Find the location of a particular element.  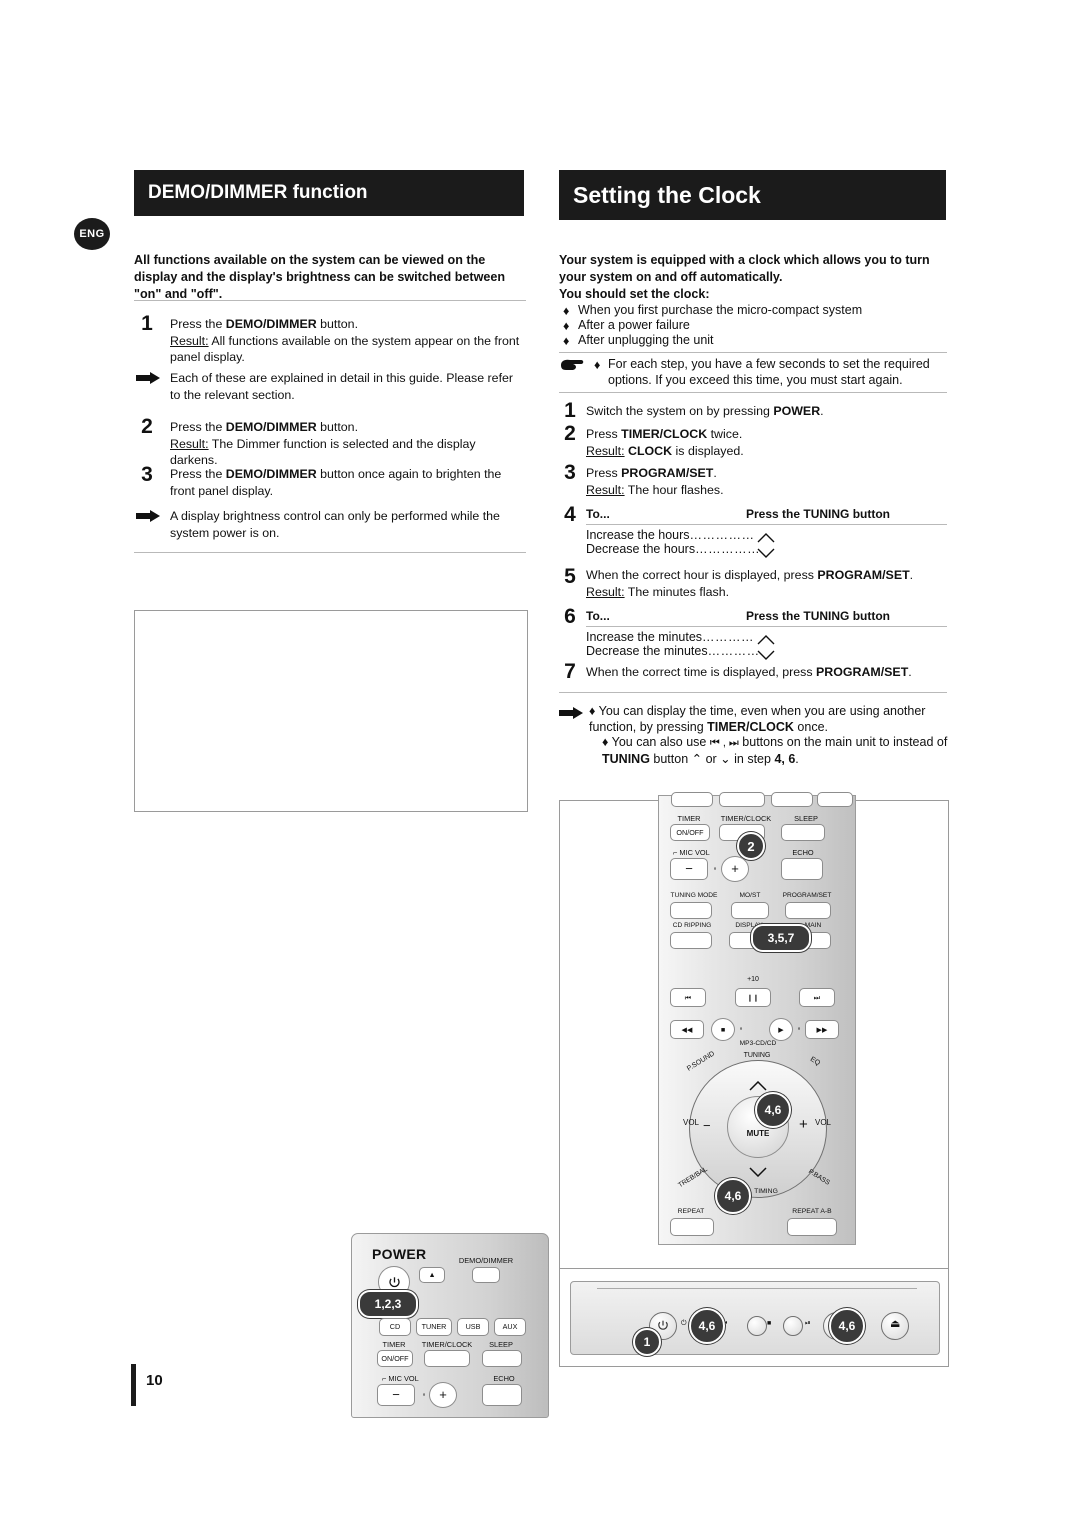

t2r1-text: Increase the minutes is located at coordinates (644, 637).